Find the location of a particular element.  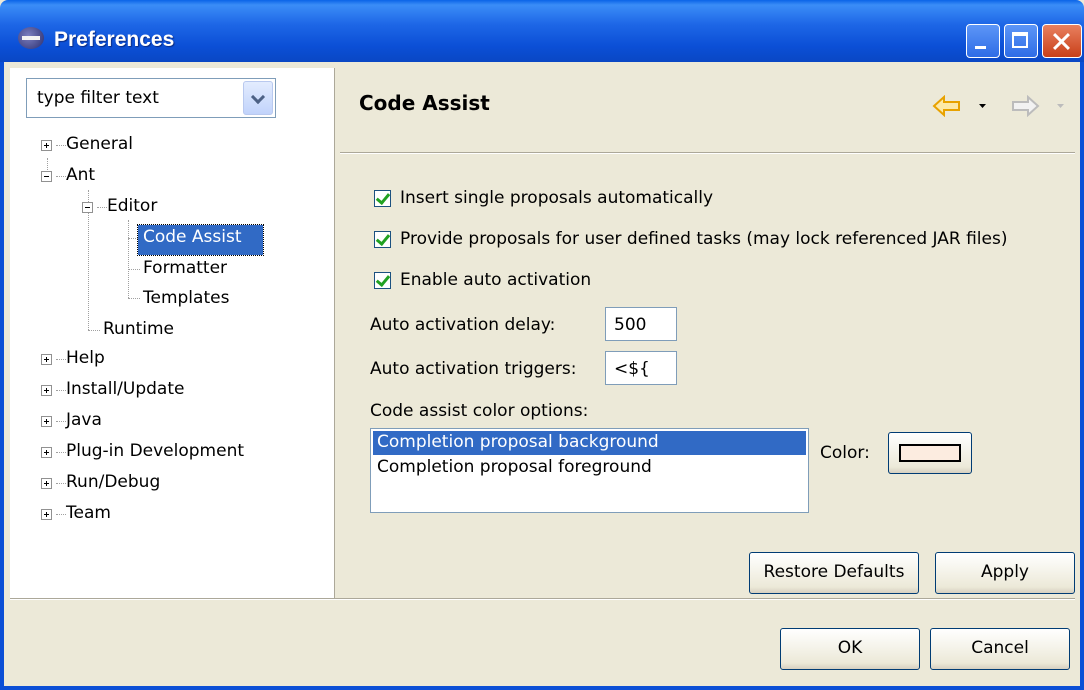

filter-combo: type filter text is located at coordinates (151, 98).